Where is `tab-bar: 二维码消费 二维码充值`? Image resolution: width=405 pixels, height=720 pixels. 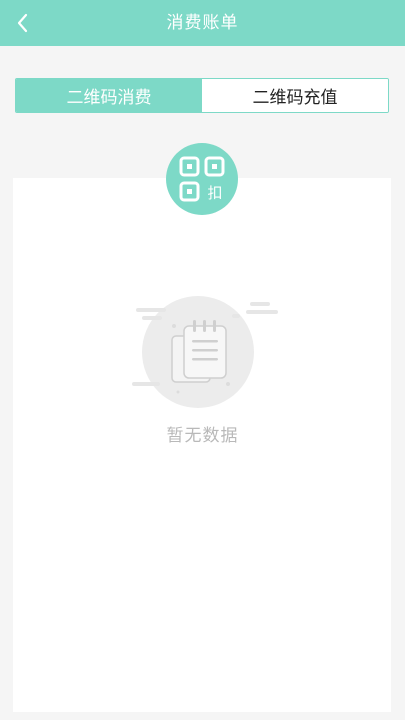
tab-bar: 二维码消费 二维码充值 is located at coordinates (202, 95).